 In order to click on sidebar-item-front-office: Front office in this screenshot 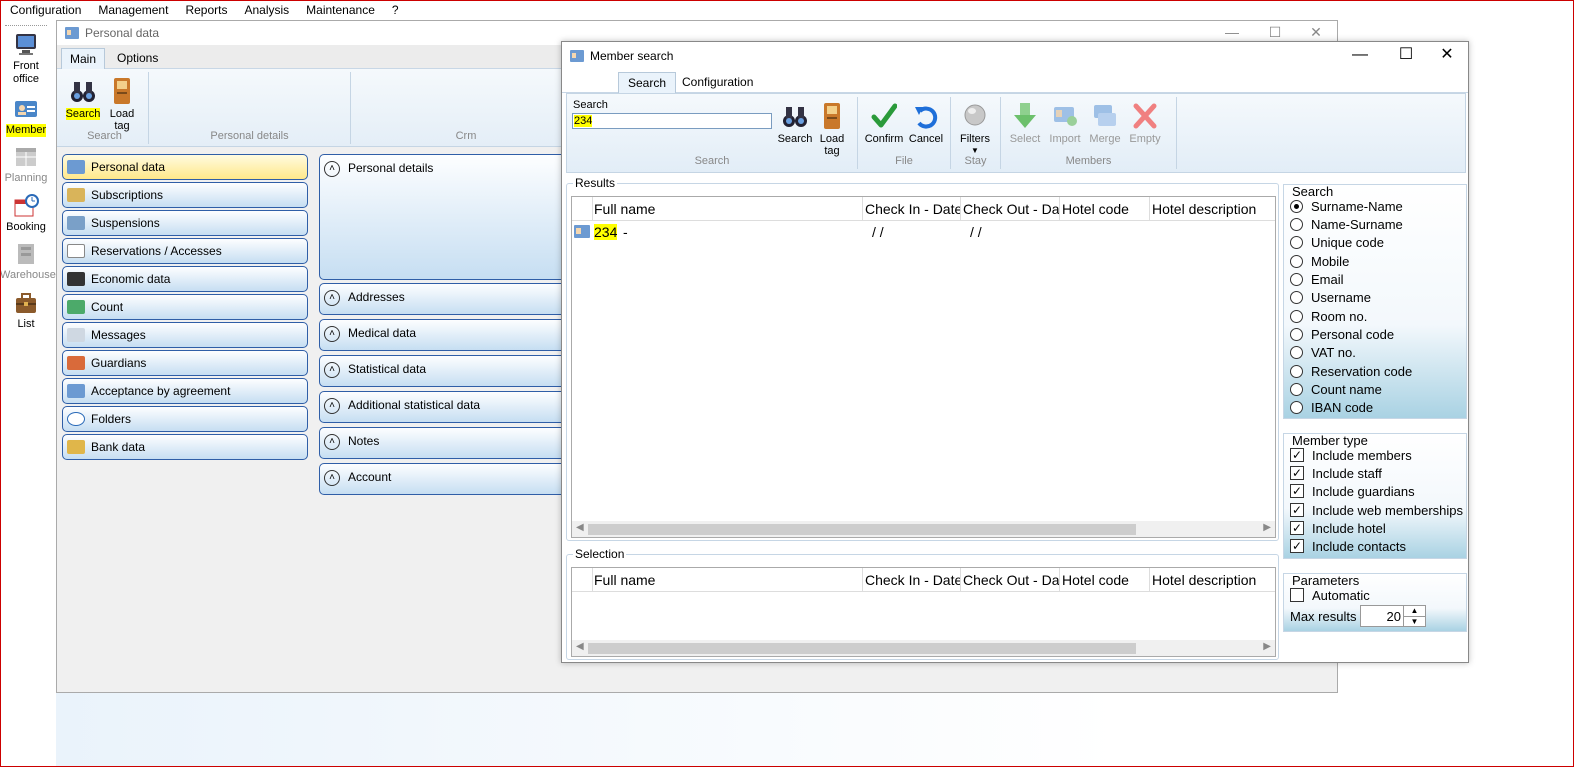, I will do `click(26, 59)`.